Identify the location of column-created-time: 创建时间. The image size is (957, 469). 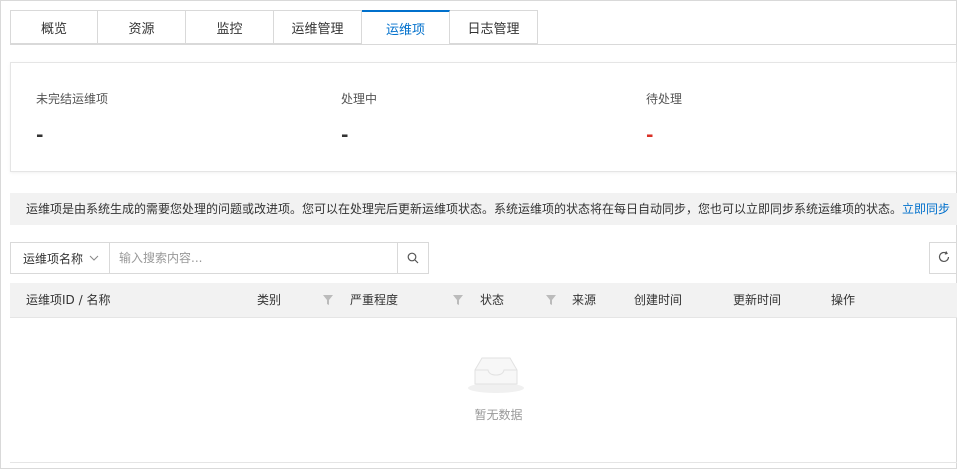
(658, 300).